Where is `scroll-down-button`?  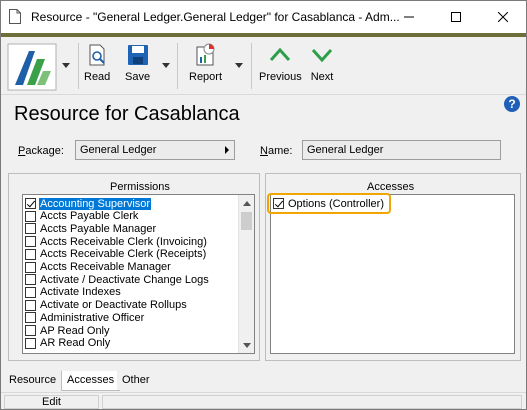
scroll-down-button is located at coordinates (247, 345).